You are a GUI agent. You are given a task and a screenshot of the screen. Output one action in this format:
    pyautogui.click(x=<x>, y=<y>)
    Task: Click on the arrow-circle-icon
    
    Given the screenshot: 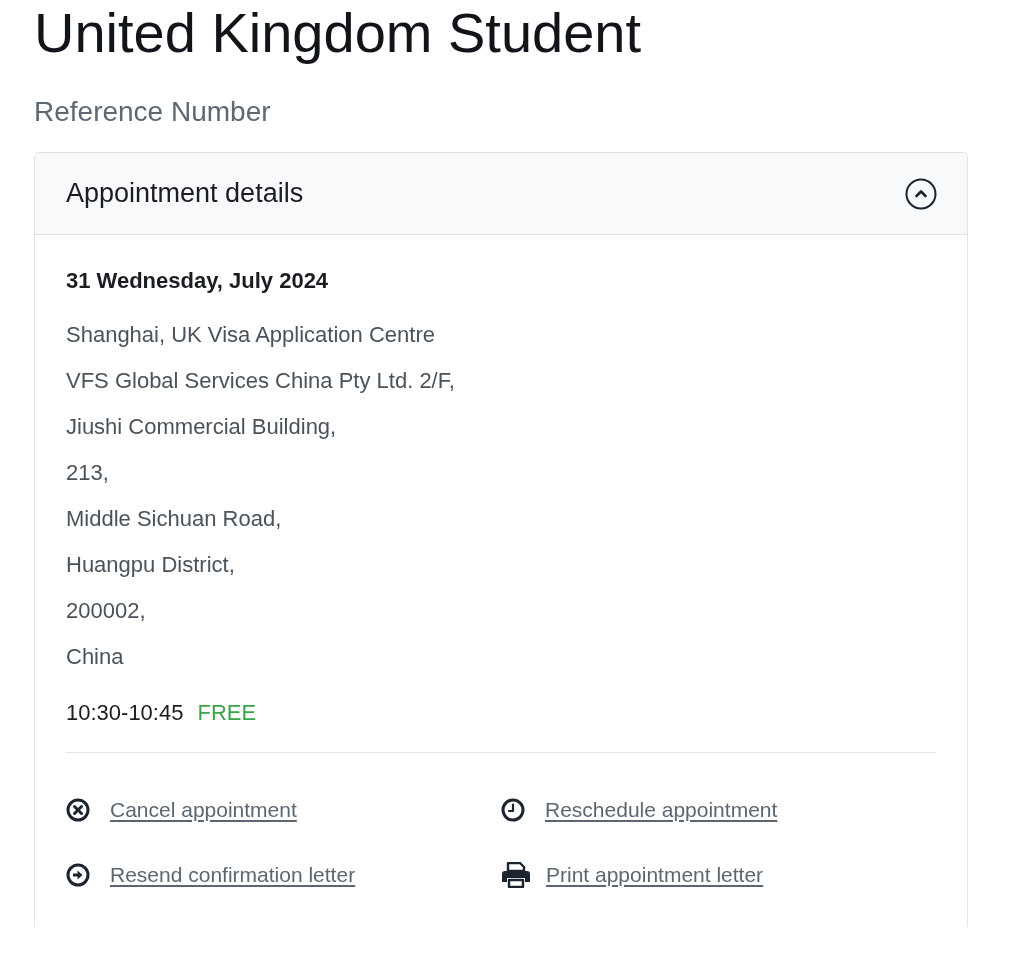 What is the action you would take?
    pyautogui.click(x=78, y=875)
    